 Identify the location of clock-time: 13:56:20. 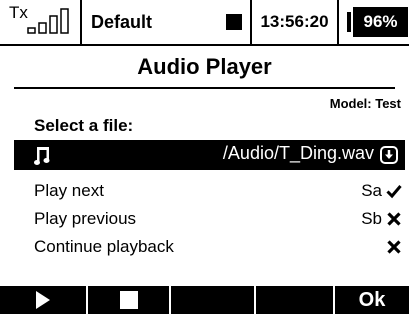
(294, 21).